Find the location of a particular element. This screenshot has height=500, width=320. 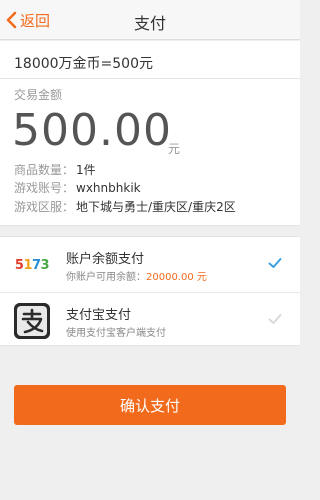

top-bar: 返回 支付 is located at coordinates (150, 20).